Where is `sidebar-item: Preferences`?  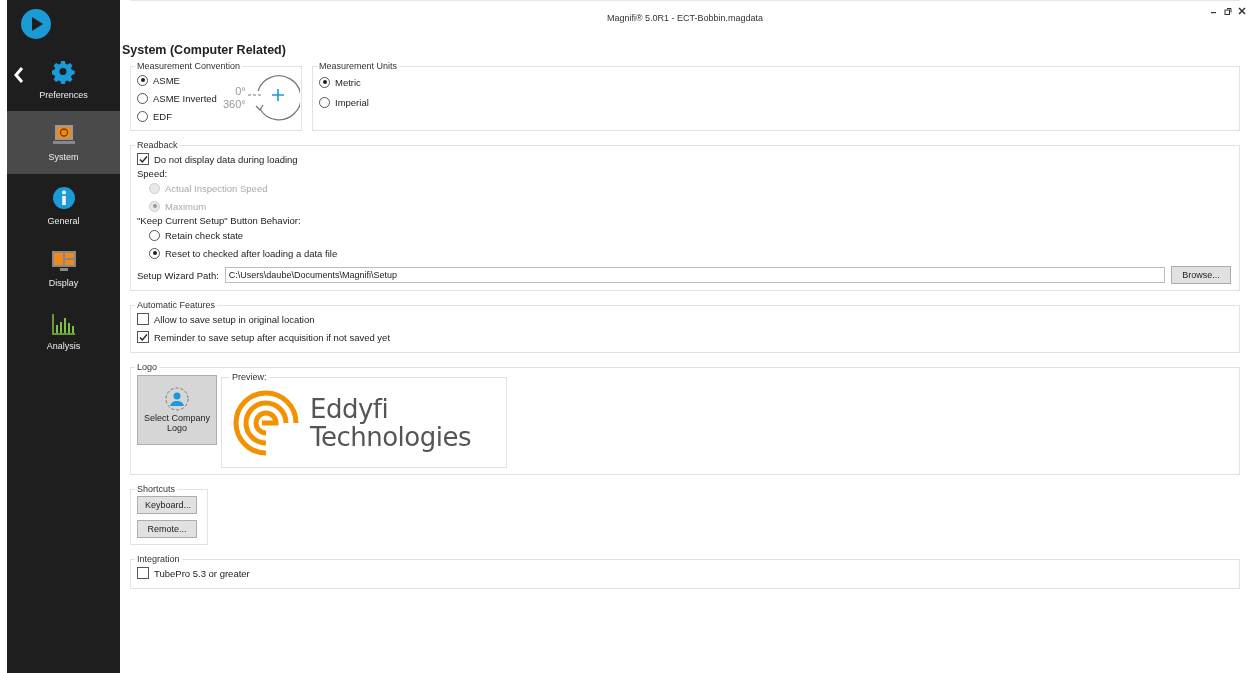
sidebar-item: Preferences is located at coordinates (63, 79).